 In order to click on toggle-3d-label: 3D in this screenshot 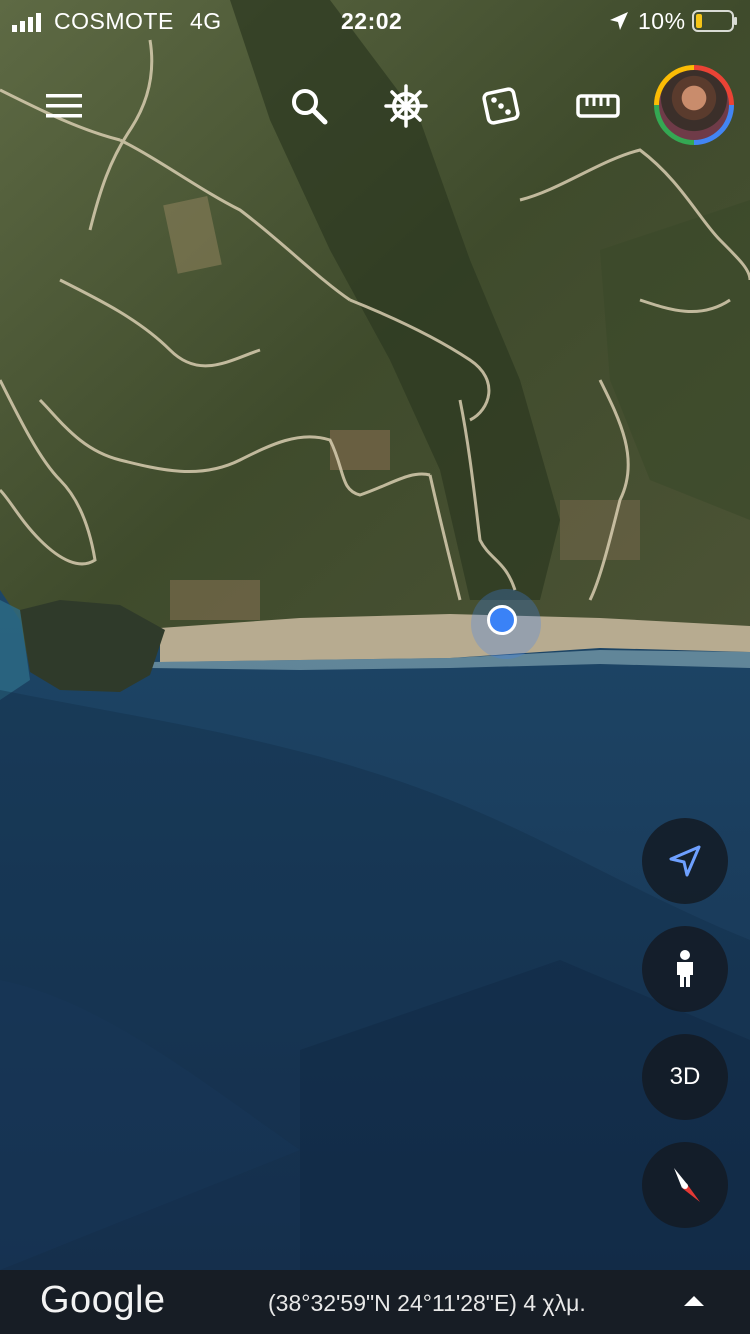, I will do `click(685, 1076)`.